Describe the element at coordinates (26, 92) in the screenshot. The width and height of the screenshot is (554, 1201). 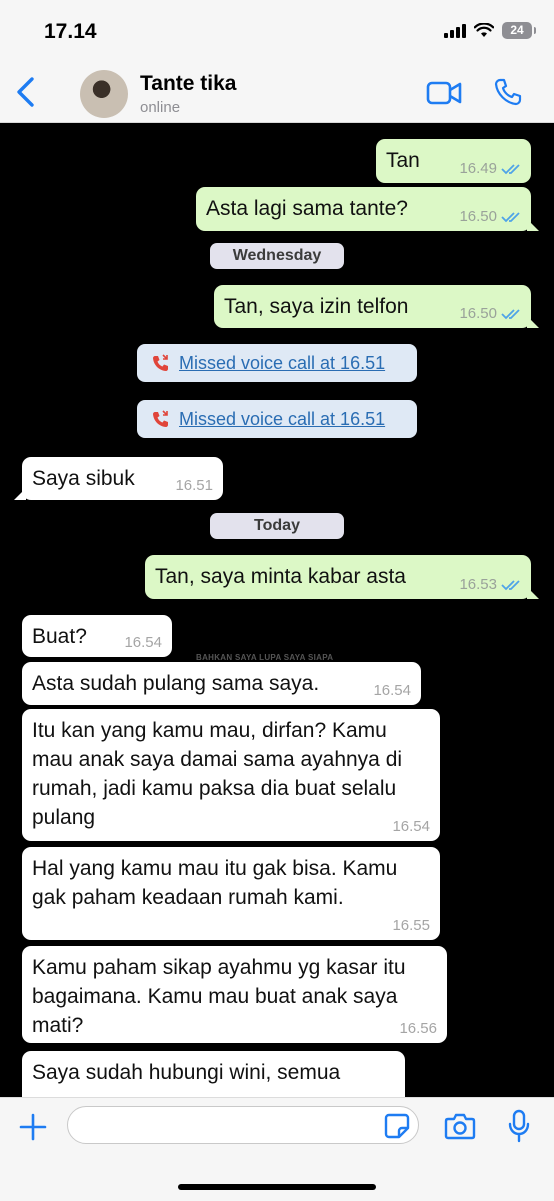
I see `back-icon` at that location.